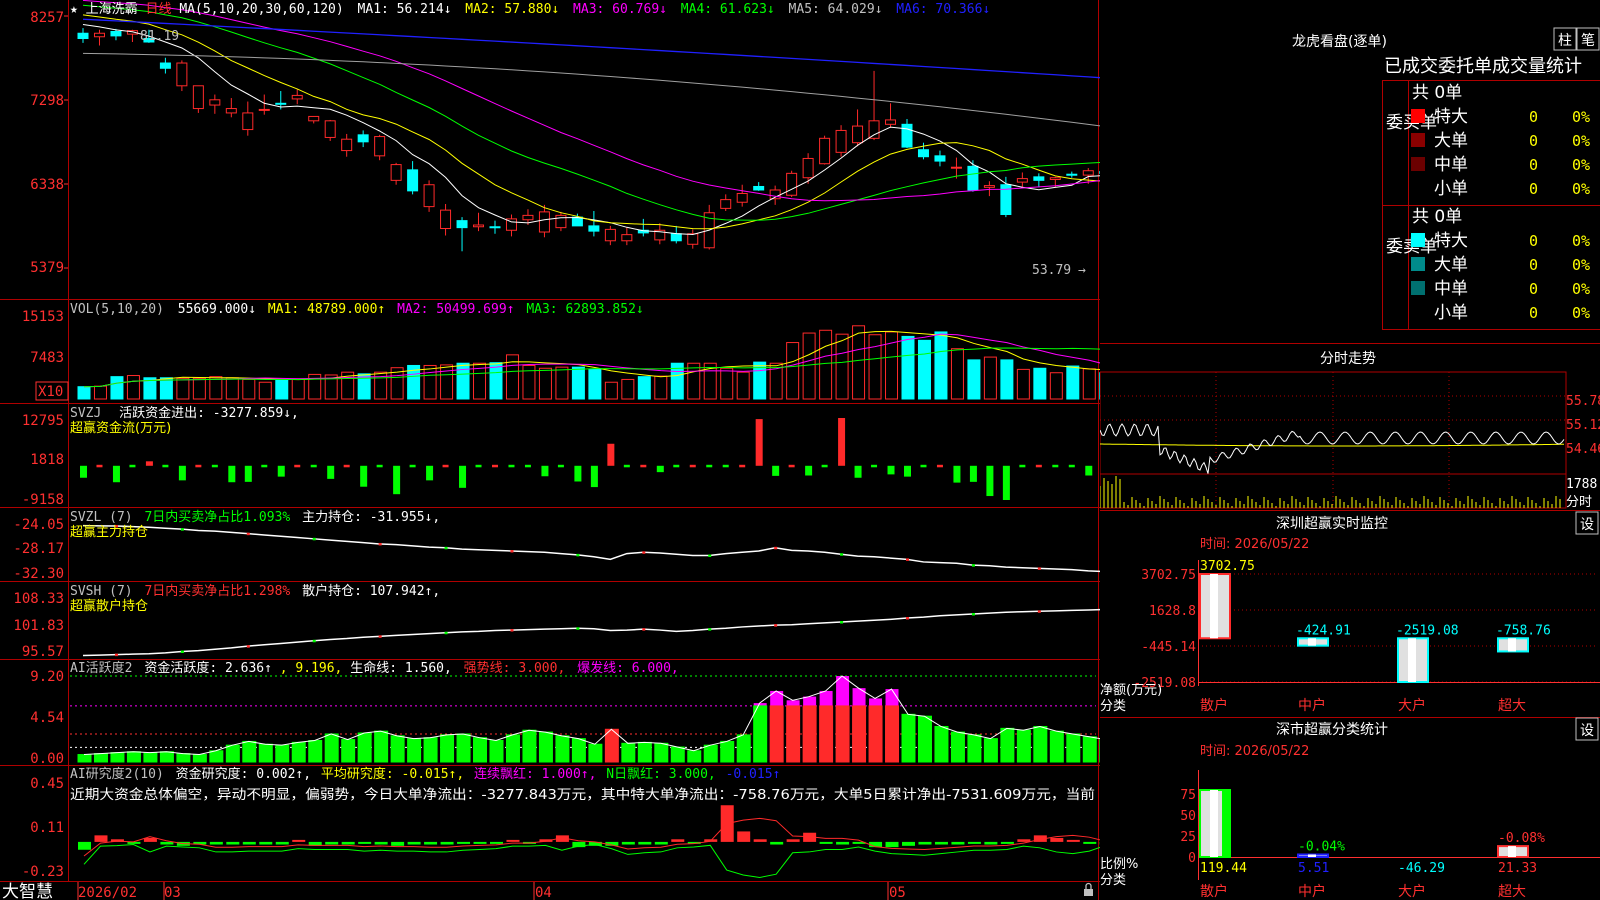 The image size is (1600, 900). Describe the element at coordinates (101, 668) in the screenshot. I see `ai1-title: AI活跃度2` at that location.